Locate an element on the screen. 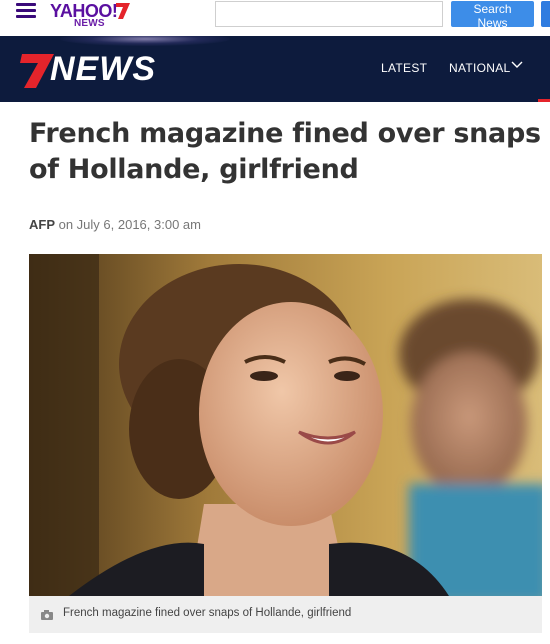 The width and height of the screenshot is (550, 644). accent-bar is located at coordinates (544, 100).